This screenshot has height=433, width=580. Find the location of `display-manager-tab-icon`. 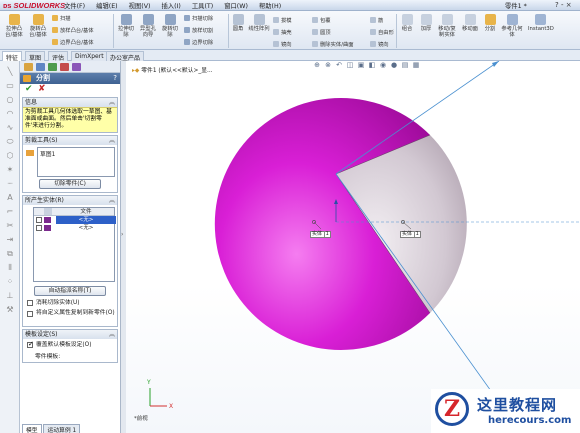

display-manager-tab-icon is located at coordinates (76, 67).